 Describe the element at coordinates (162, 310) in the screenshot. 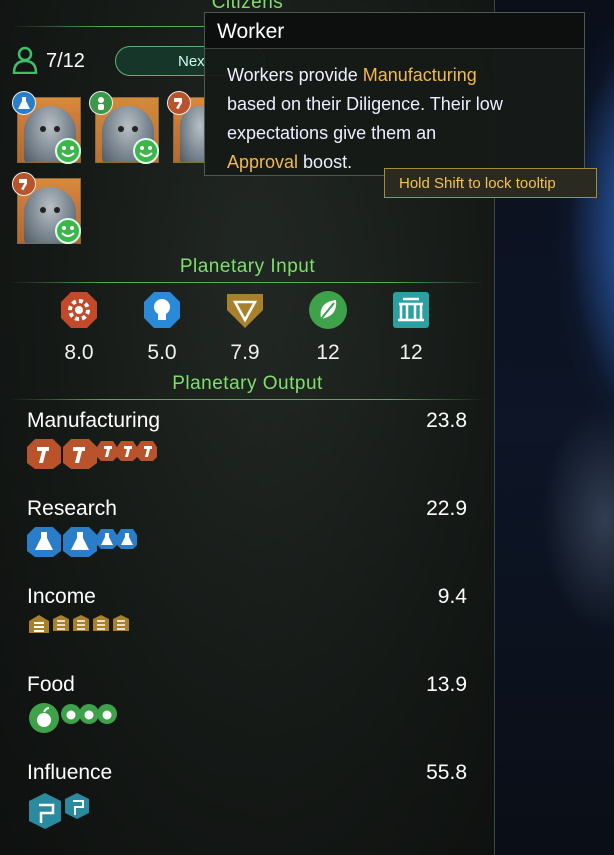

I see `research-bulb-icon` at that location.